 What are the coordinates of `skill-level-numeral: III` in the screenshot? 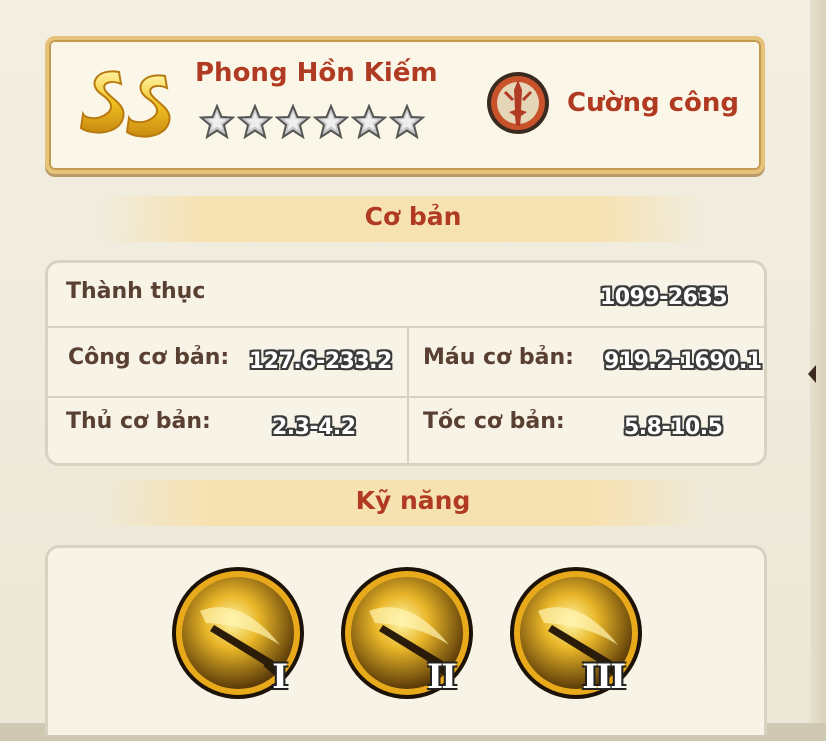 It's located at (604, 677).